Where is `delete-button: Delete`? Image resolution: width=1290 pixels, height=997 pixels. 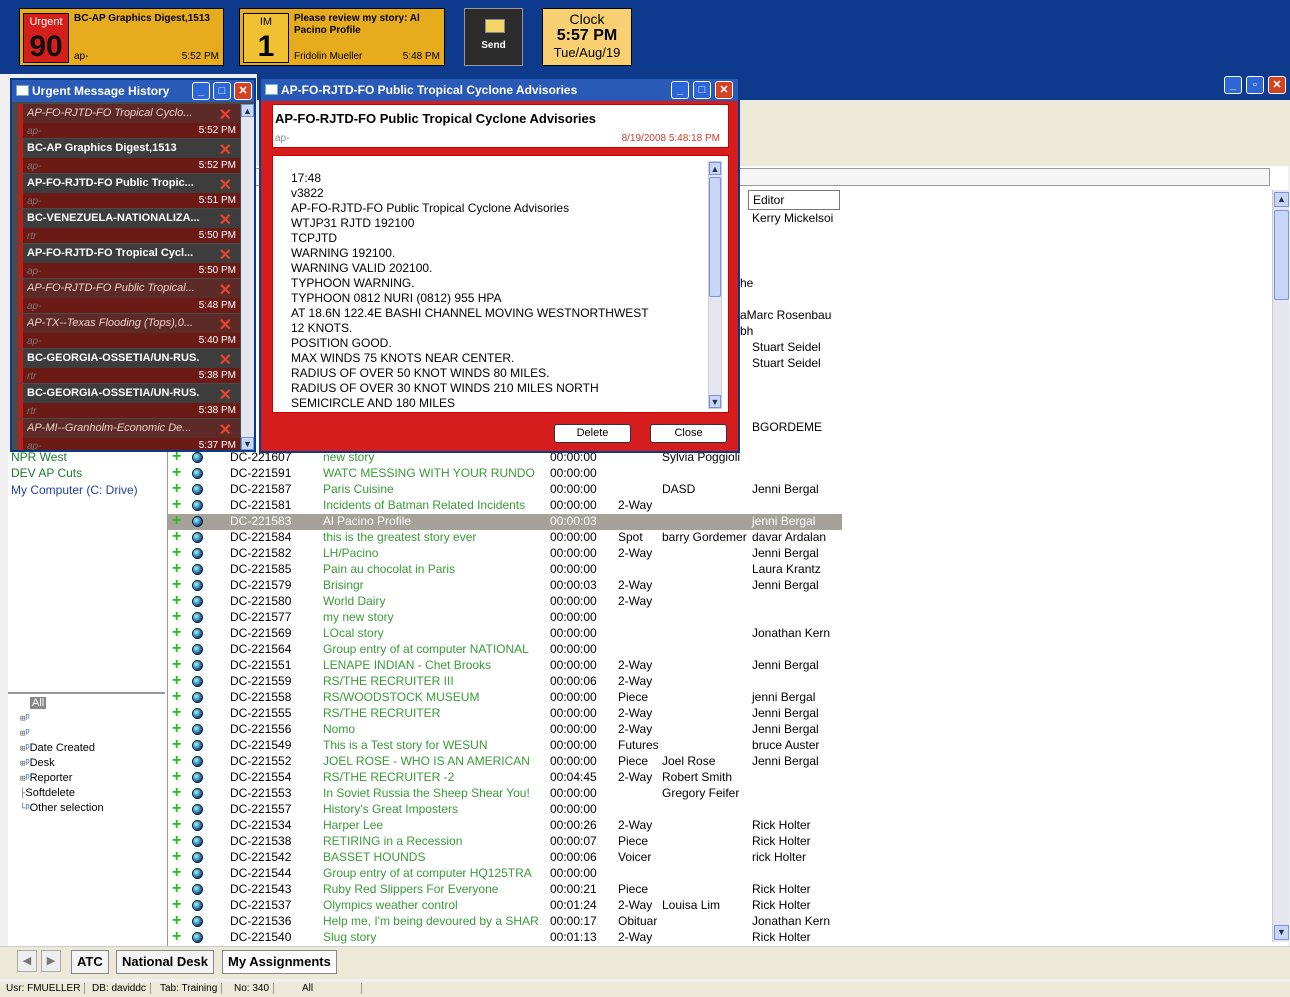
delete-button: Delete is located at coordinates (592, 433).